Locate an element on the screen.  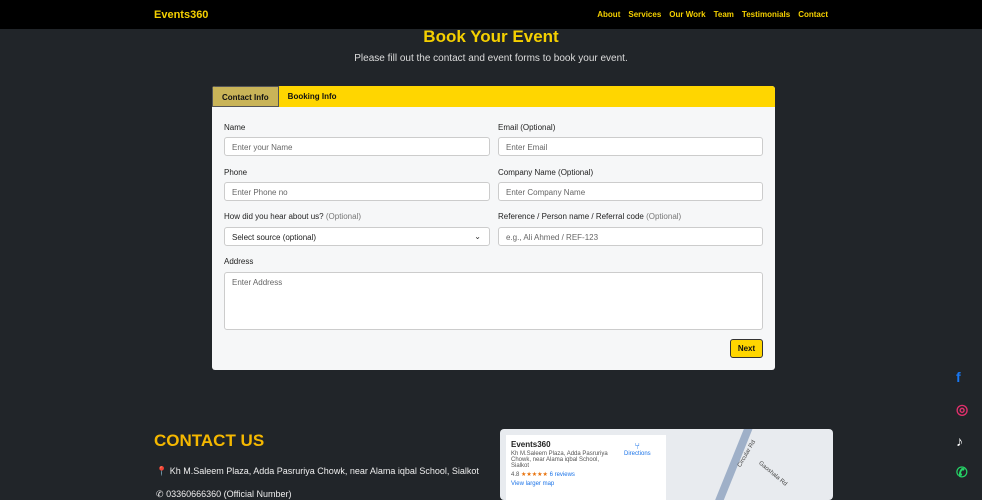
company-label: Company Name (Optional) is located at coordinates (546, 172).